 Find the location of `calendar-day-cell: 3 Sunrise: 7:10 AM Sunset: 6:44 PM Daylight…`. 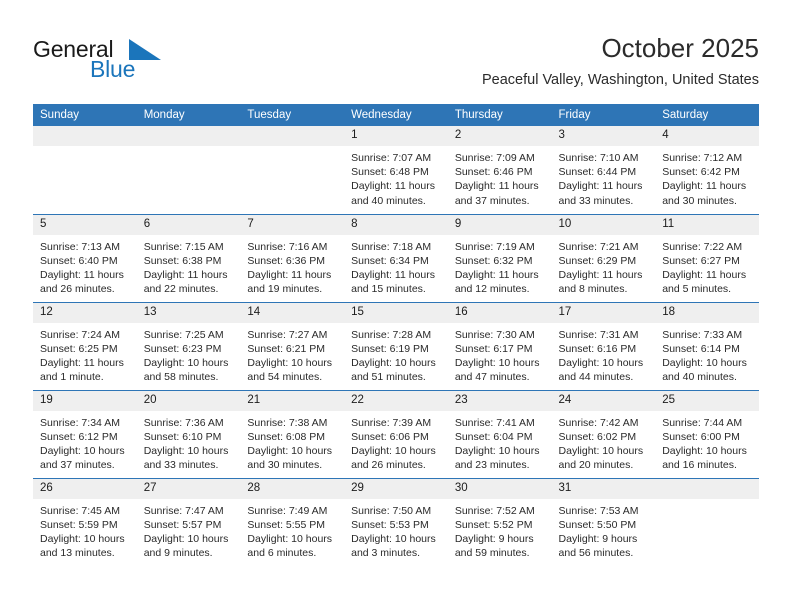

calendar-day-cell: 3 Sunrise: 7:10 AM Sunset: 6:44 PM Daylight… is located at coordinates (603, 170).